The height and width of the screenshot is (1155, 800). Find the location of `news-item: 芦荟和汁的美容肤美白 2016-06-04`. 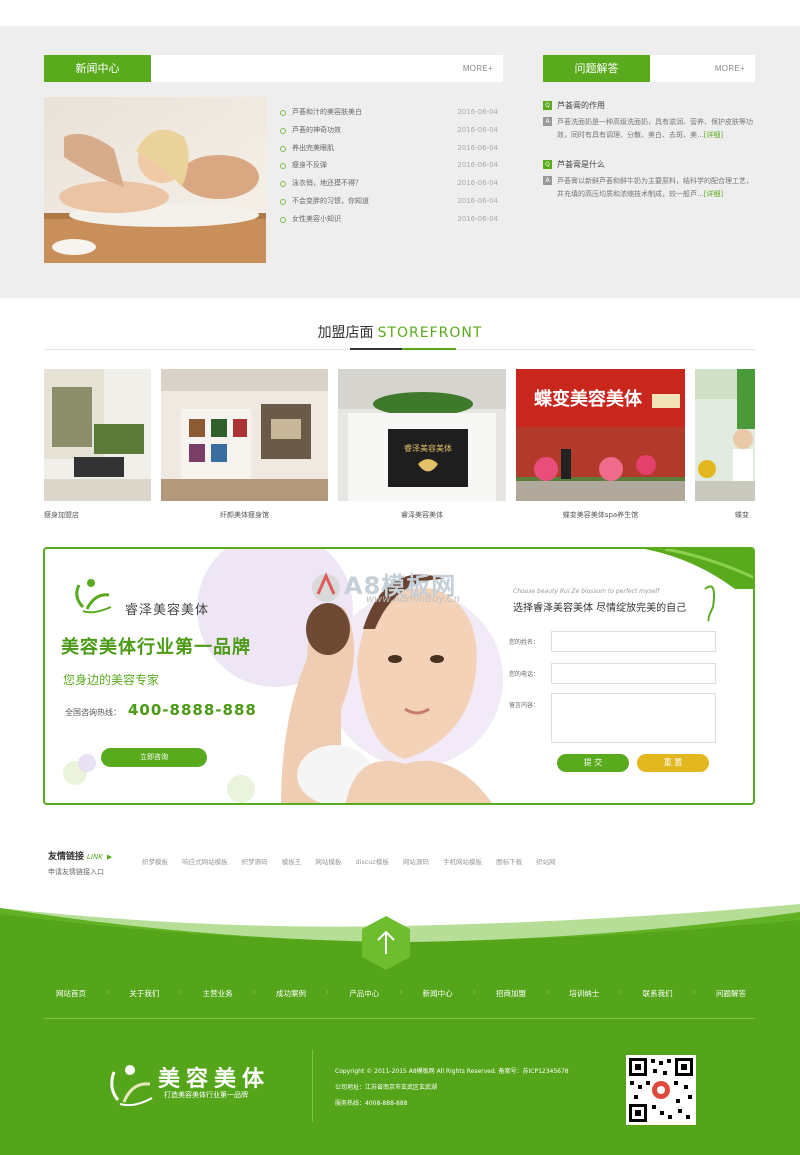

news-item: 芦荟和汁的美容肤美白 2016-06-04 is located at coordinates (390, 113).